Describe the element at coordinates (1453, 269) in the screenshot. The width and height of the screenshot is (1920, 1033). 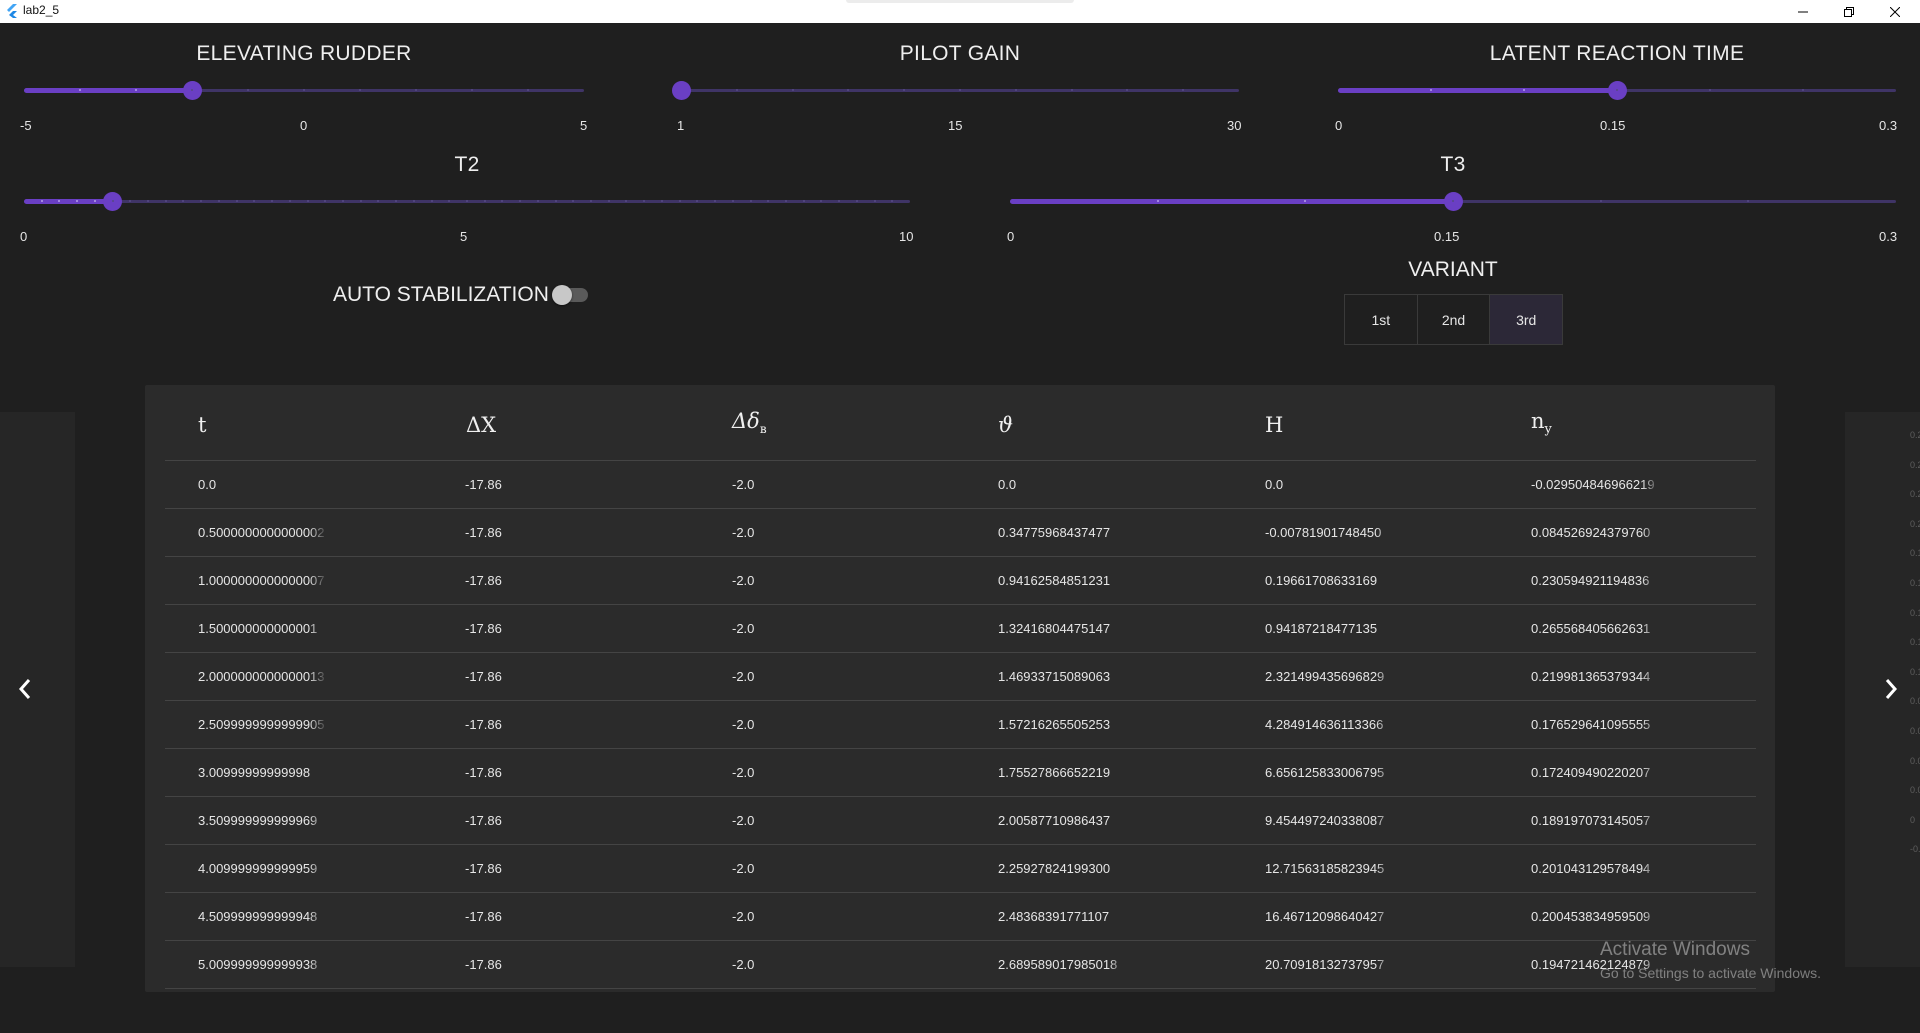
I see `variant-title: VARIANT` at that location.